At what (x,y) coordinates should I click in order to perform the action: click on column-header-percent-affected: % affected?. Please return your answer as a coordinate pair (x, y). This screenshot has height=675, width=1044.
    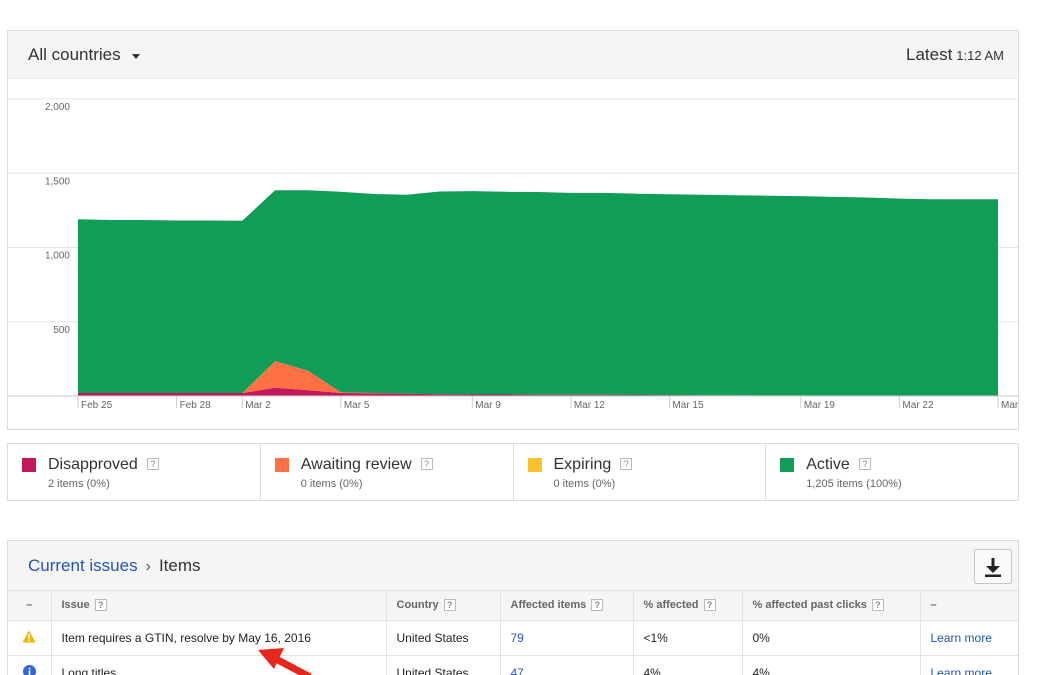
    Looking at the image, I should click on (688, 606).